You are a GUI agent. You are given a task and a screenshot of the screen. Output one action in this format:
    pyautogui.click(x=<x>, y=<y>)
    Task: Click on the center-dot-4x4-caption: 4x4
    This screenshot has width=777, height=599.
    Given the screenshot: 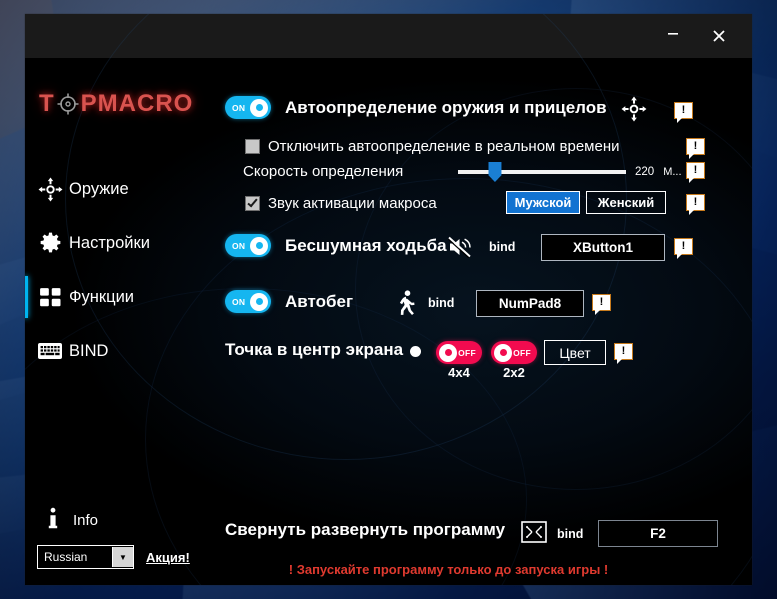 What is the action you would take?
    pyautogui.click(x=459, y=372)
    